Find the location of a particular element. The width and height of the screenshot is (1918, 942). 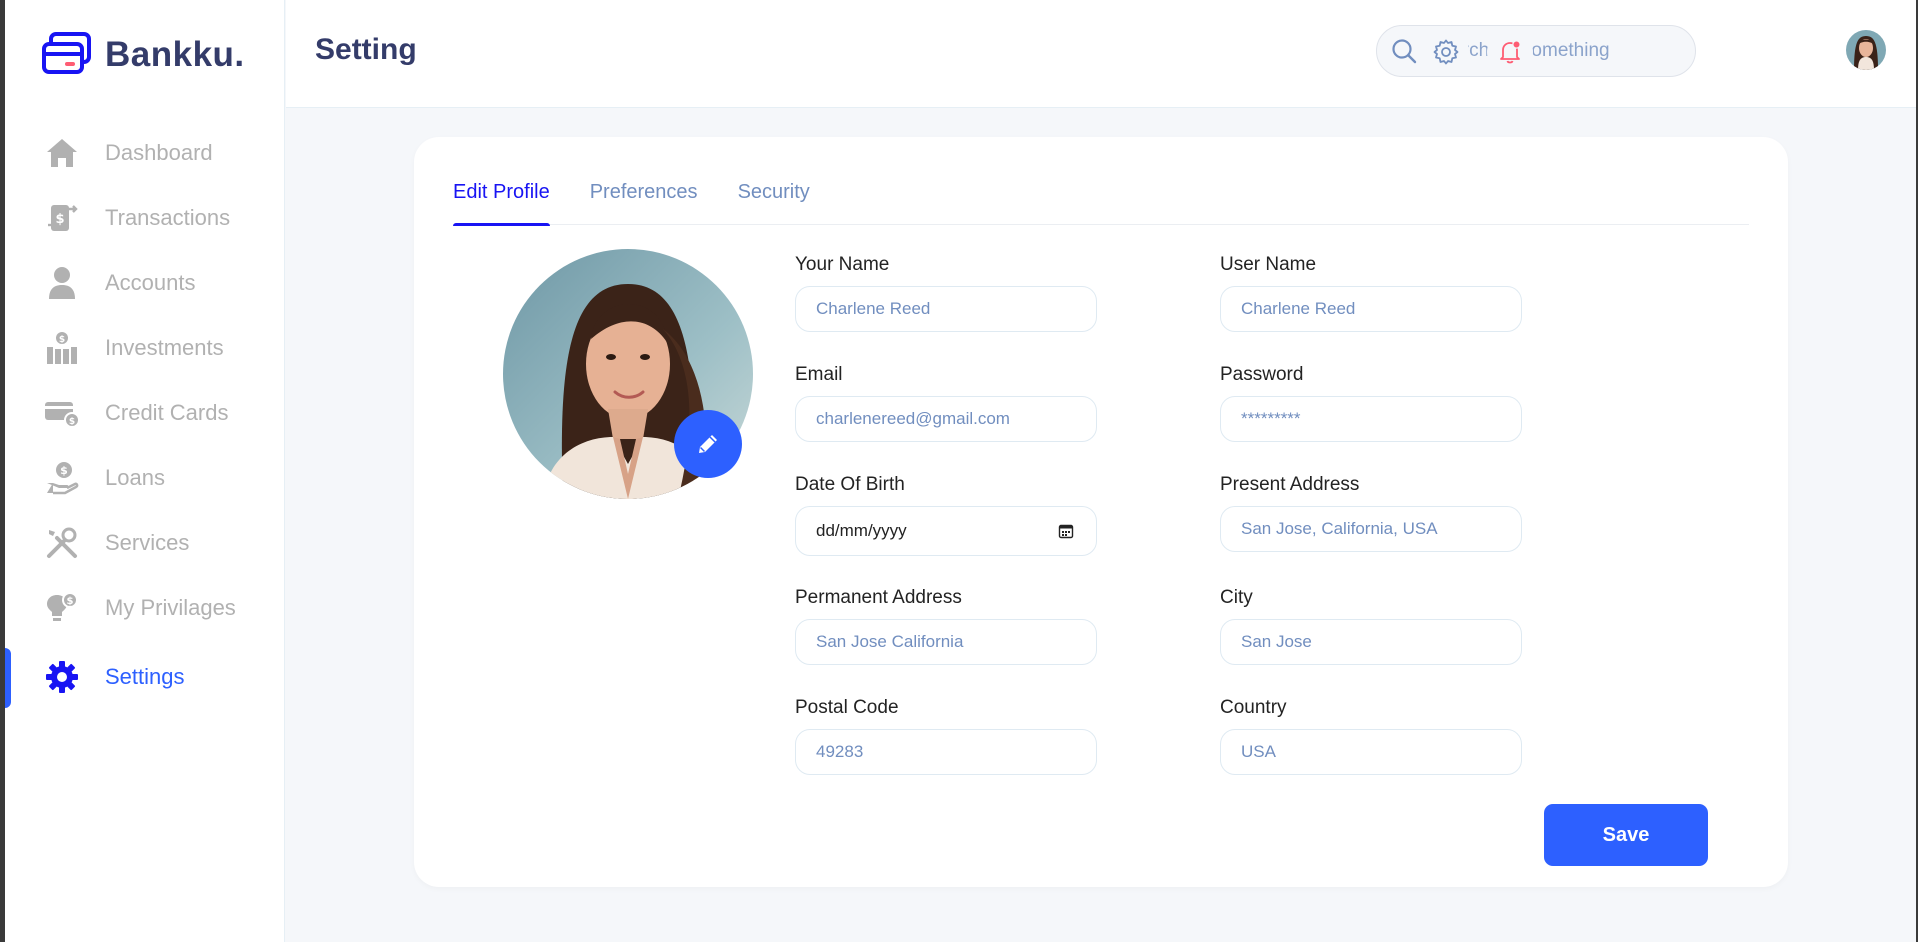

sidebar-item-dashboard: Dashboard is located at coordinates (145, 152).